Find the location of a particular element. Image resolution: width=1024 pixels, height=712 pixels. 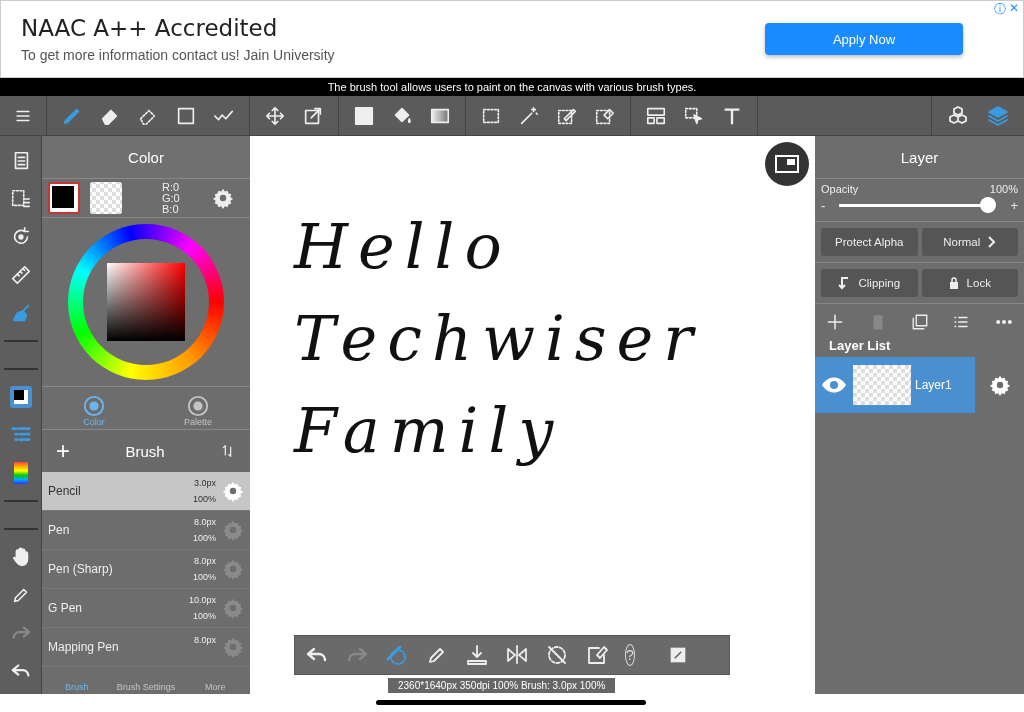

blend-mode-button: Normal is located at coordinates (969, 242).